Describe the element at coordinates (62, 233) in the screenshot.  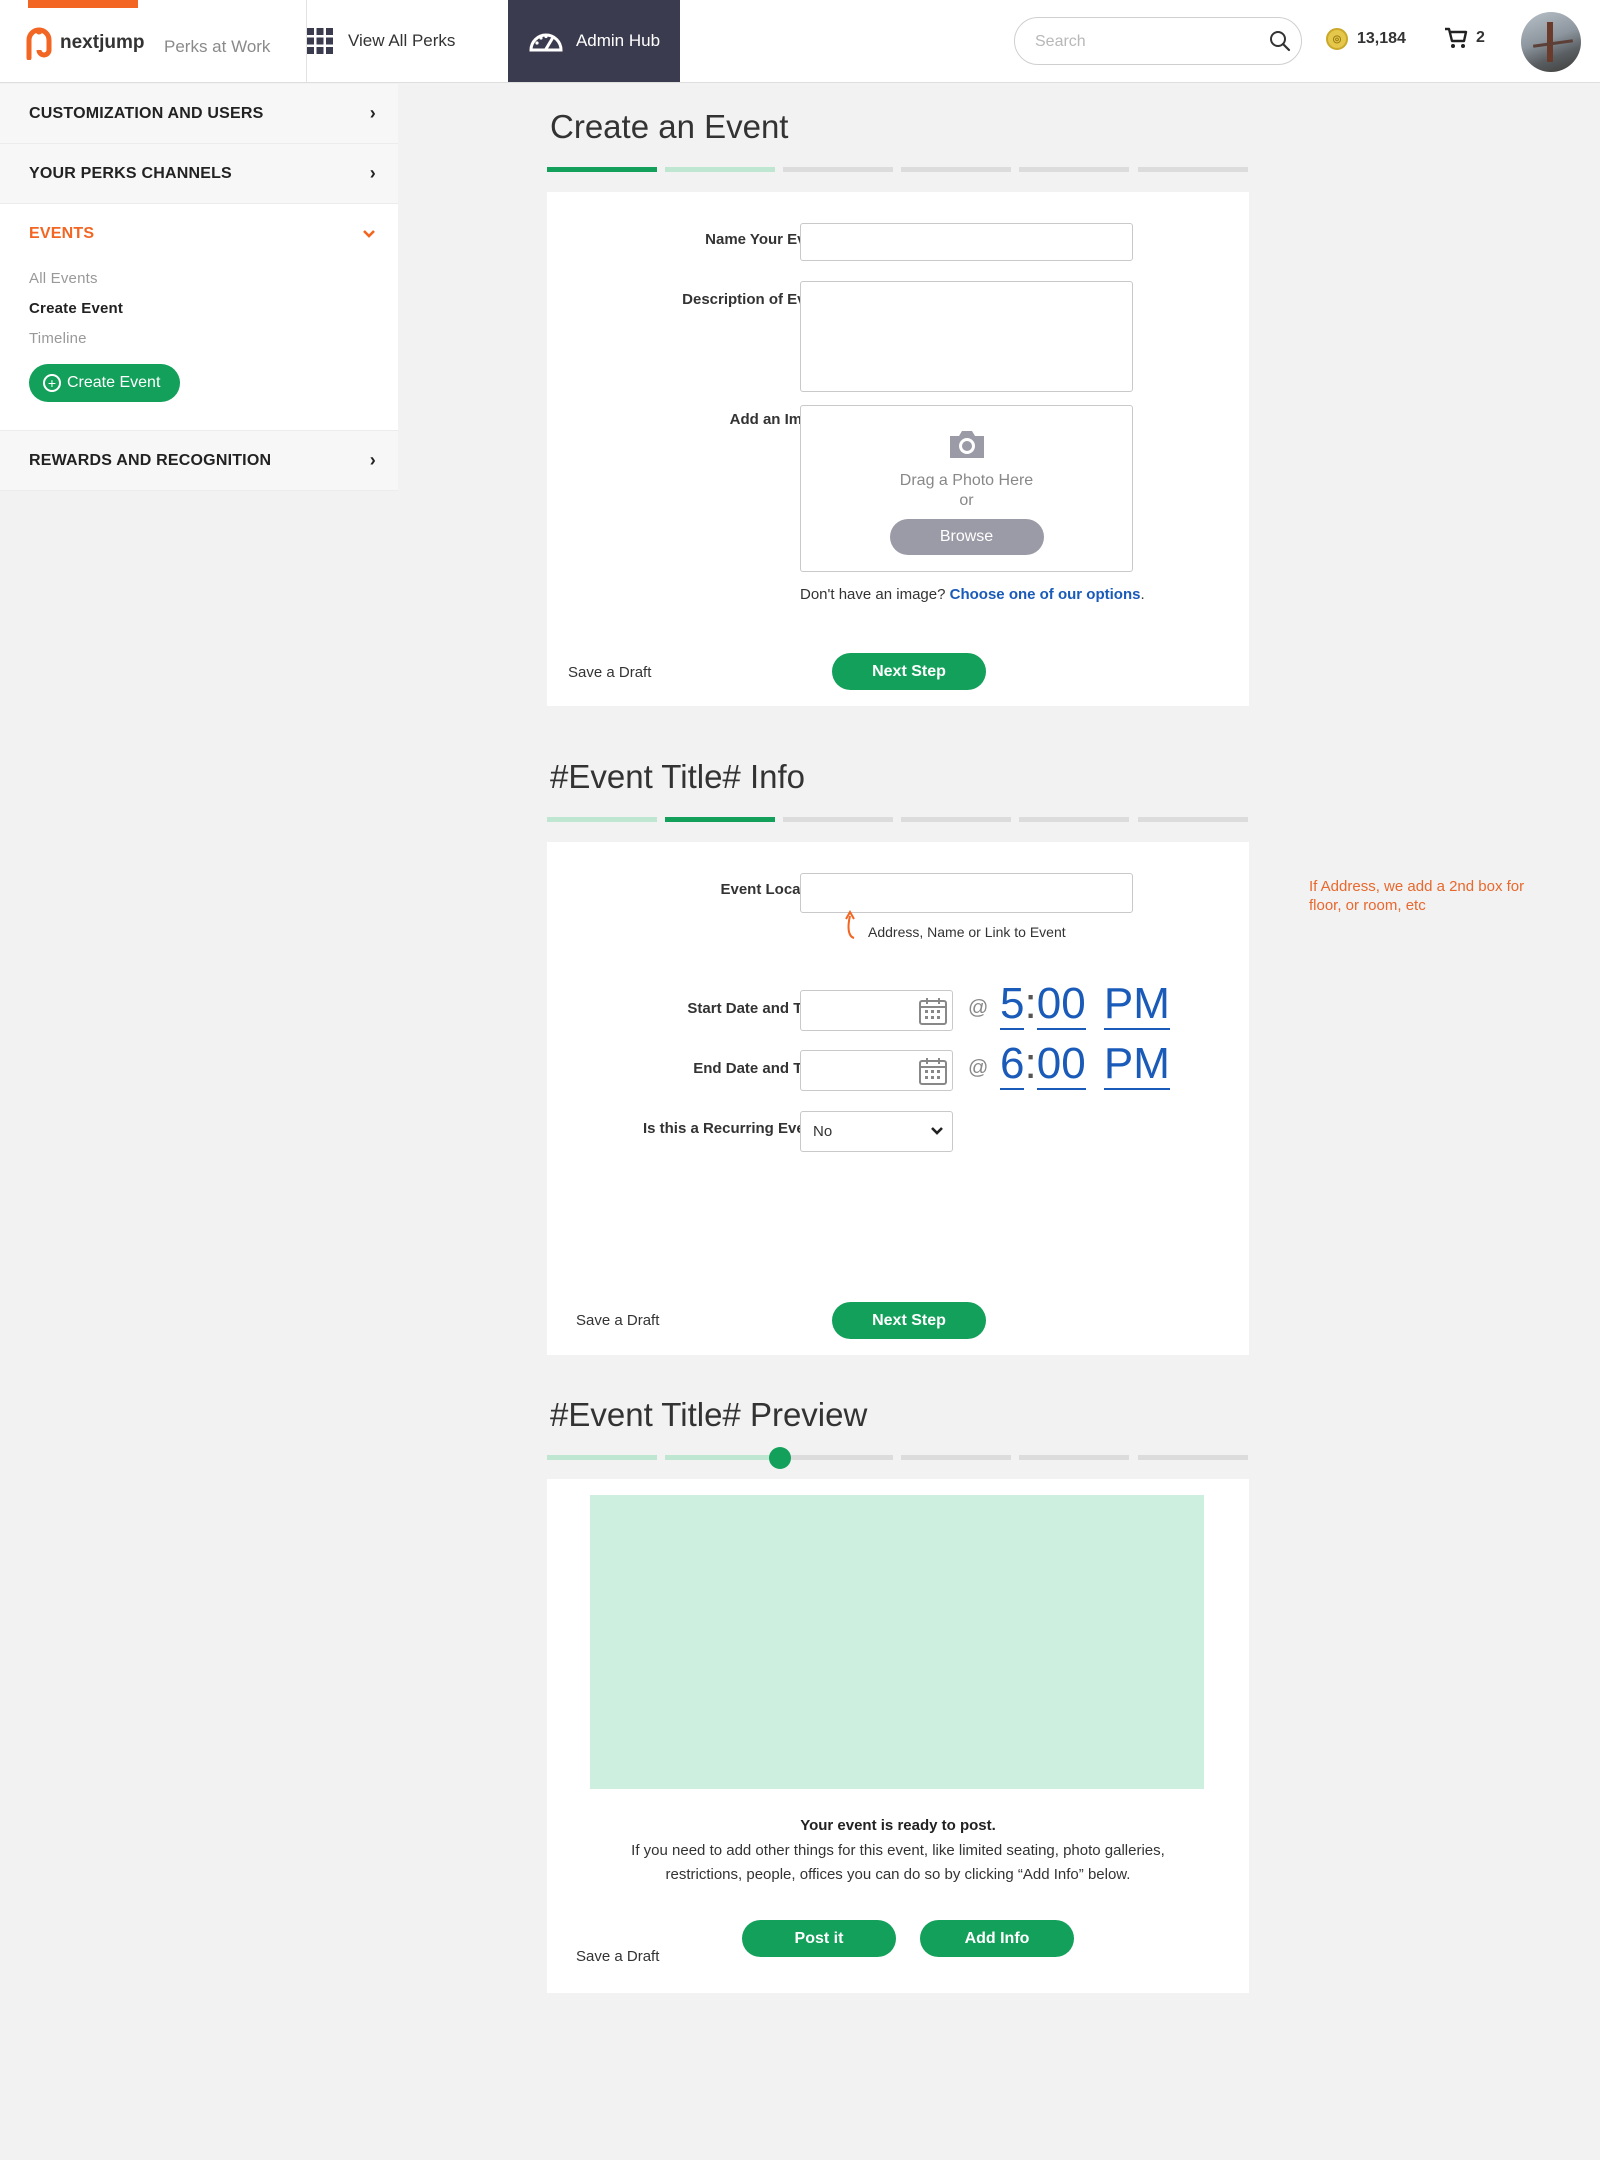
I see `sidebar-item-label: EVENTS` at that location.